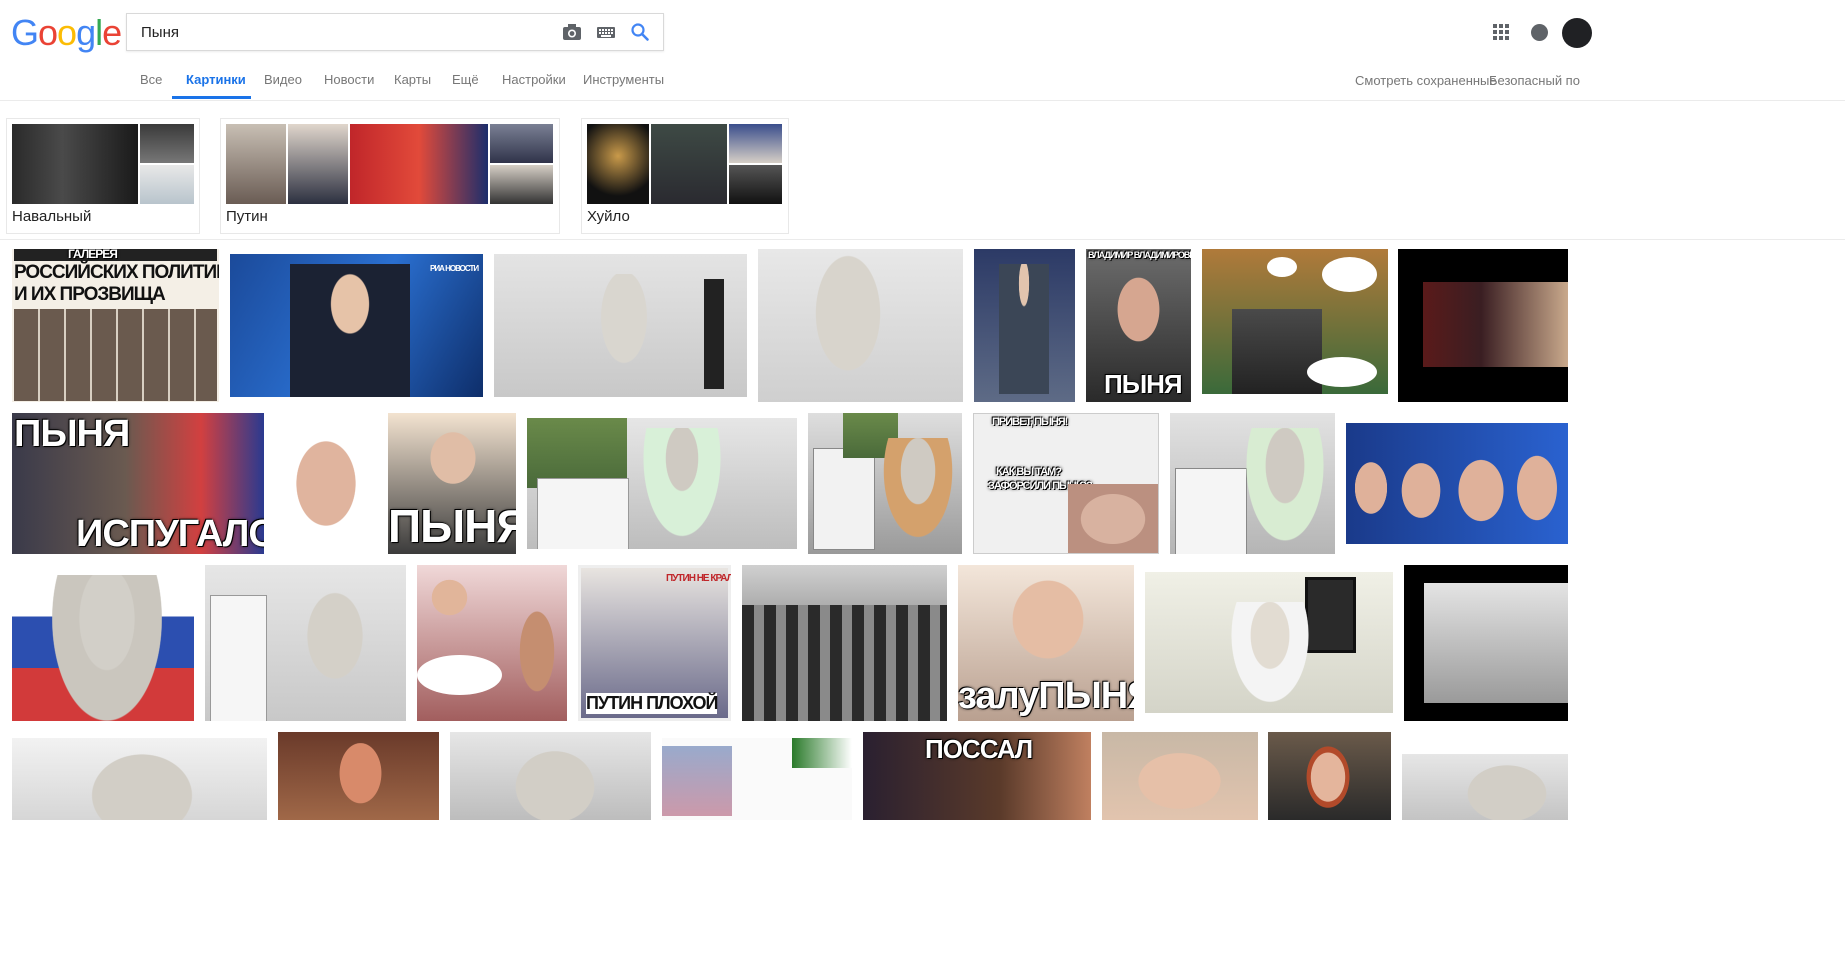 The image size is (1845, 961). Describe the element at coordinates (623, 79) in the screenshot. I see `tab-tools: Инструменты` at that location.